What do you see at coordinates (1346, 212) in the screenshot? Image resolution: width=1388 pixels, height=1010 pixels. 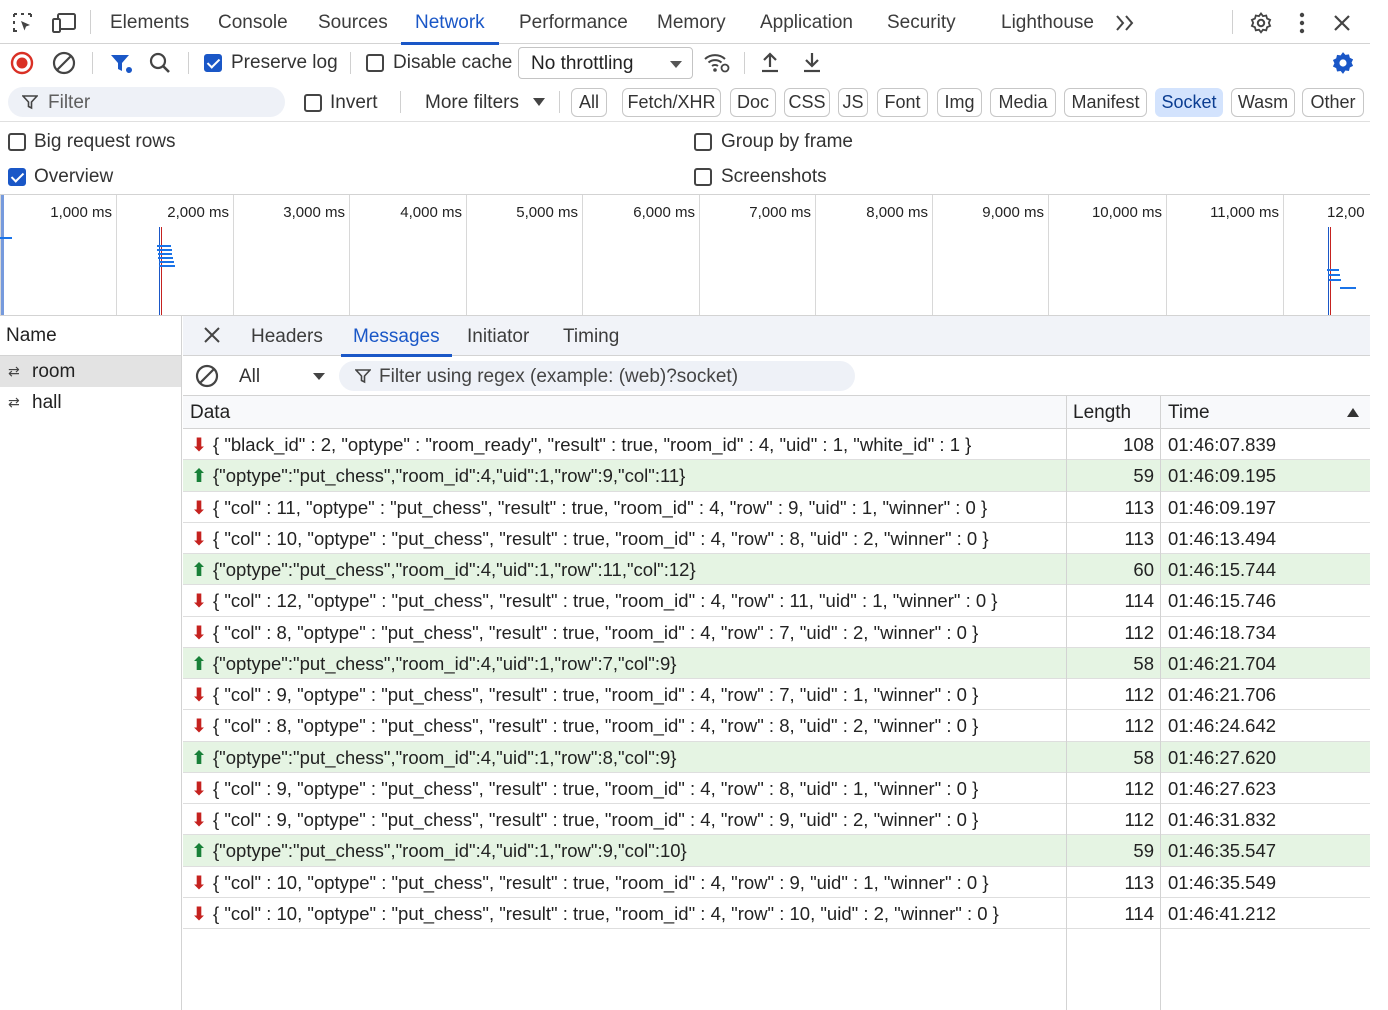 I see `tick-label: 12,00` at bounding box center [1346, 212].